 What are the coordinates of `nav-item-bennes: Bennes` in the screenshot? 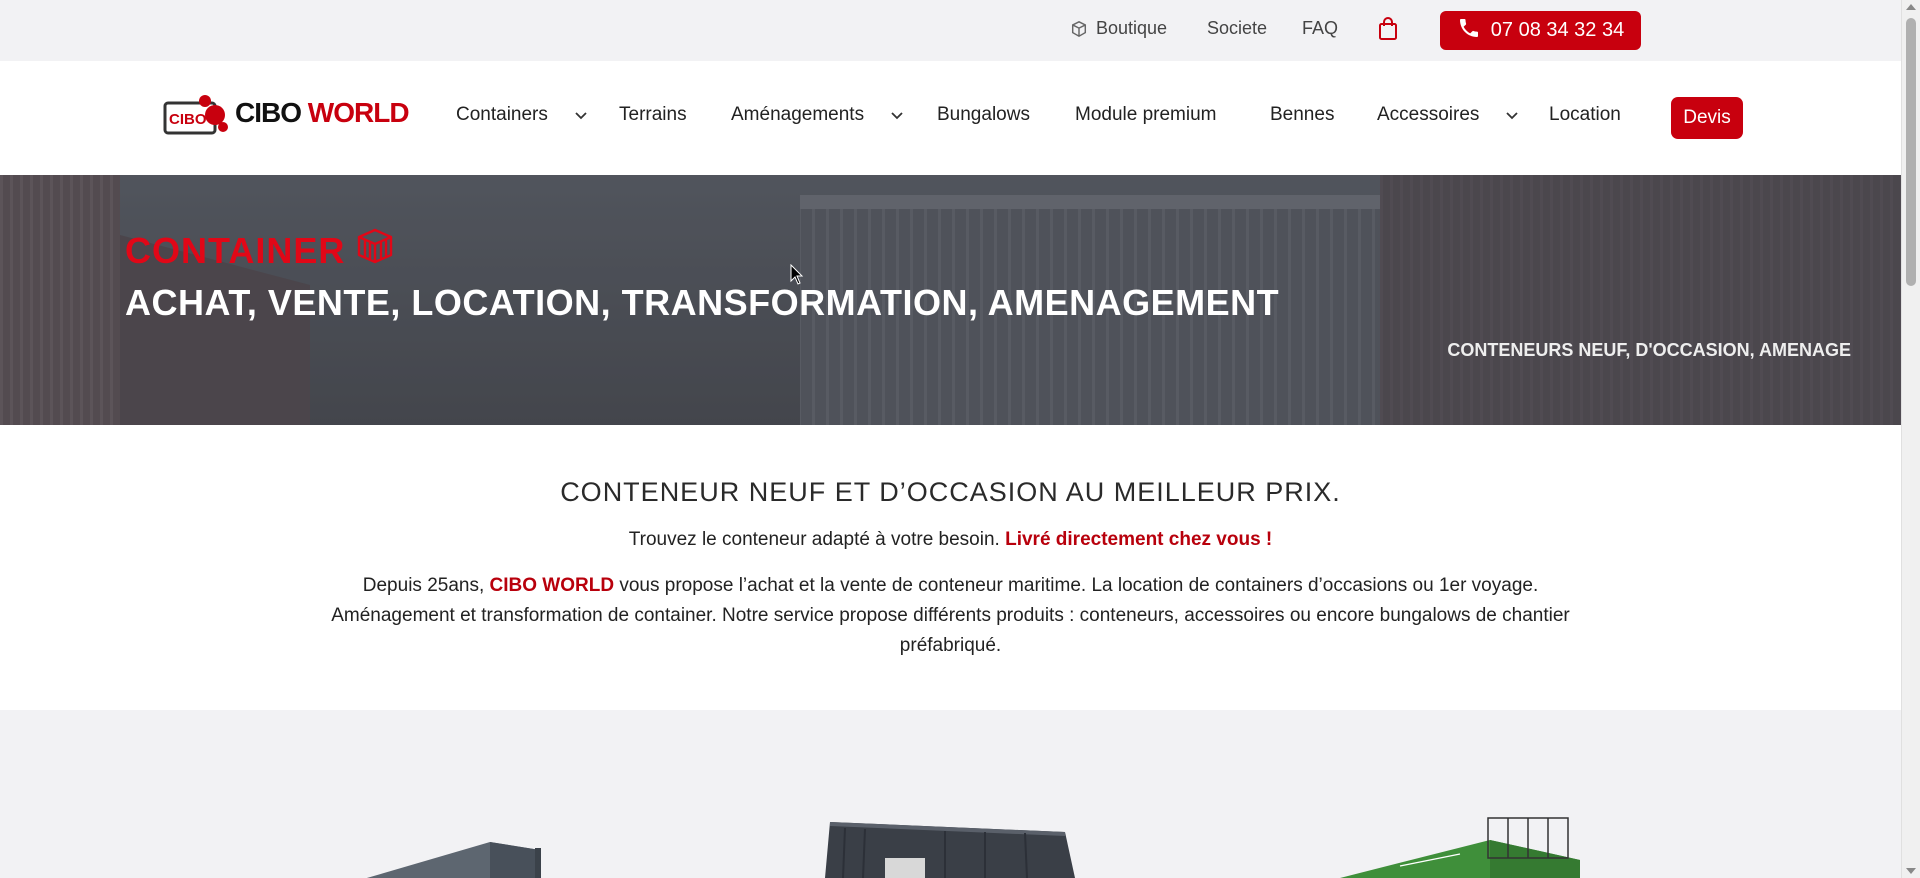 It's located at (1302, 115).